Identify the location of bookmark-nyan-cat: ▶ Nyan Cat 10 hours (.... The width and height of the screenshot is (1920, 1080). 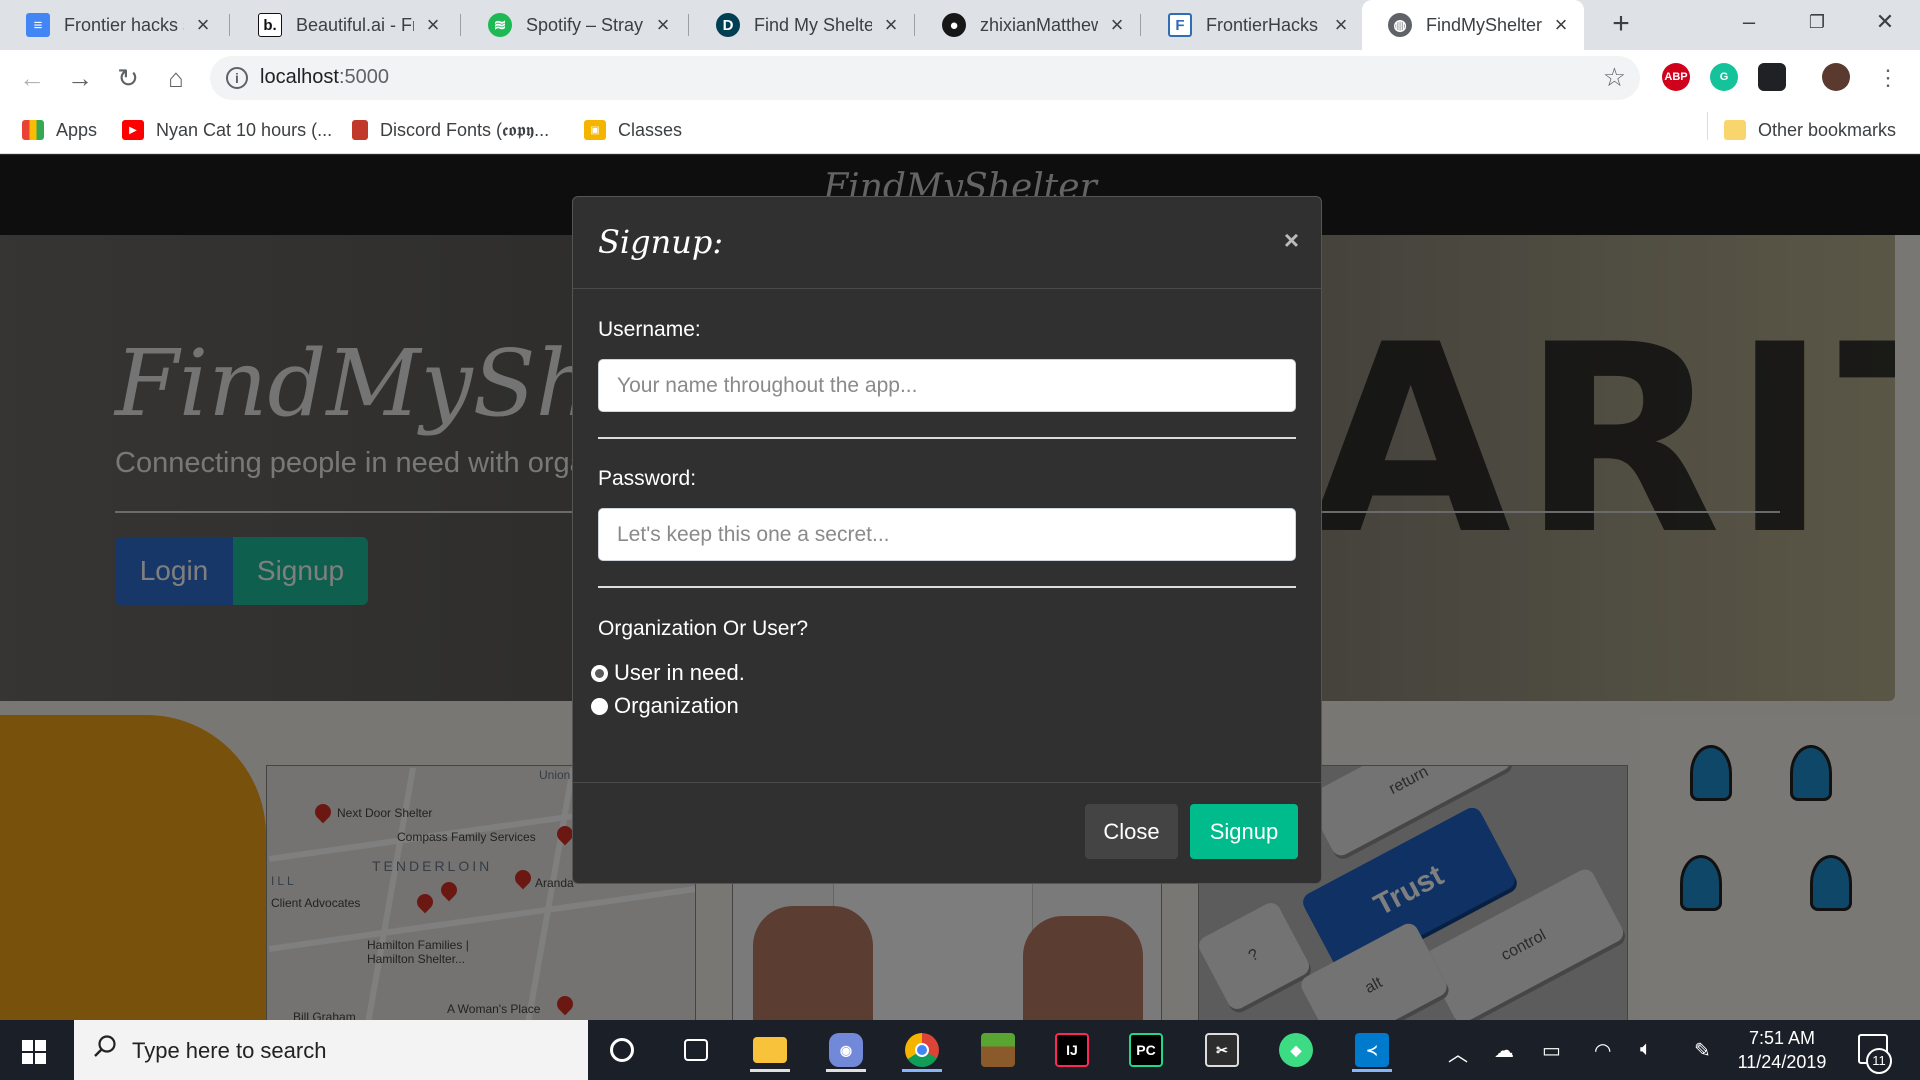
(227, 130).